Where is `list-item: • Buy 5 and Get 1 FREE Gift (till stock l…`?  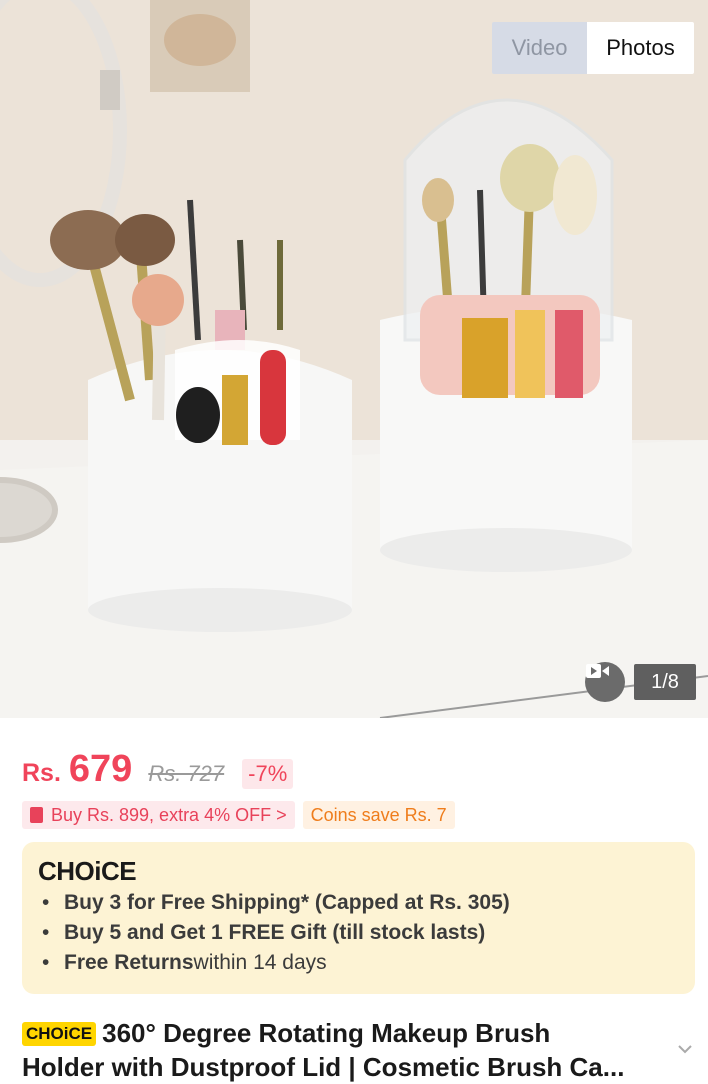 list-item: • Buy 5 and Get 1 FREE Gift (till stock l… is located at coordinates (264, 932).